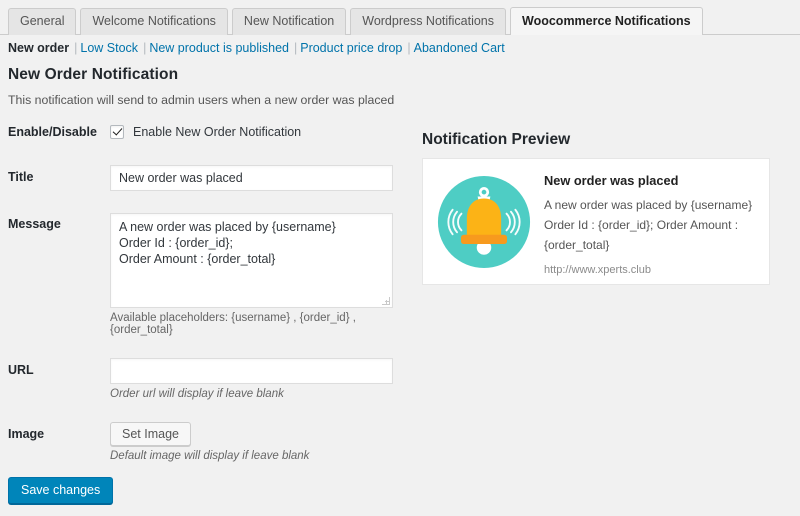 This screenshot has height=516, width=800. I want to click on label-title: Title, so click(21, 177).